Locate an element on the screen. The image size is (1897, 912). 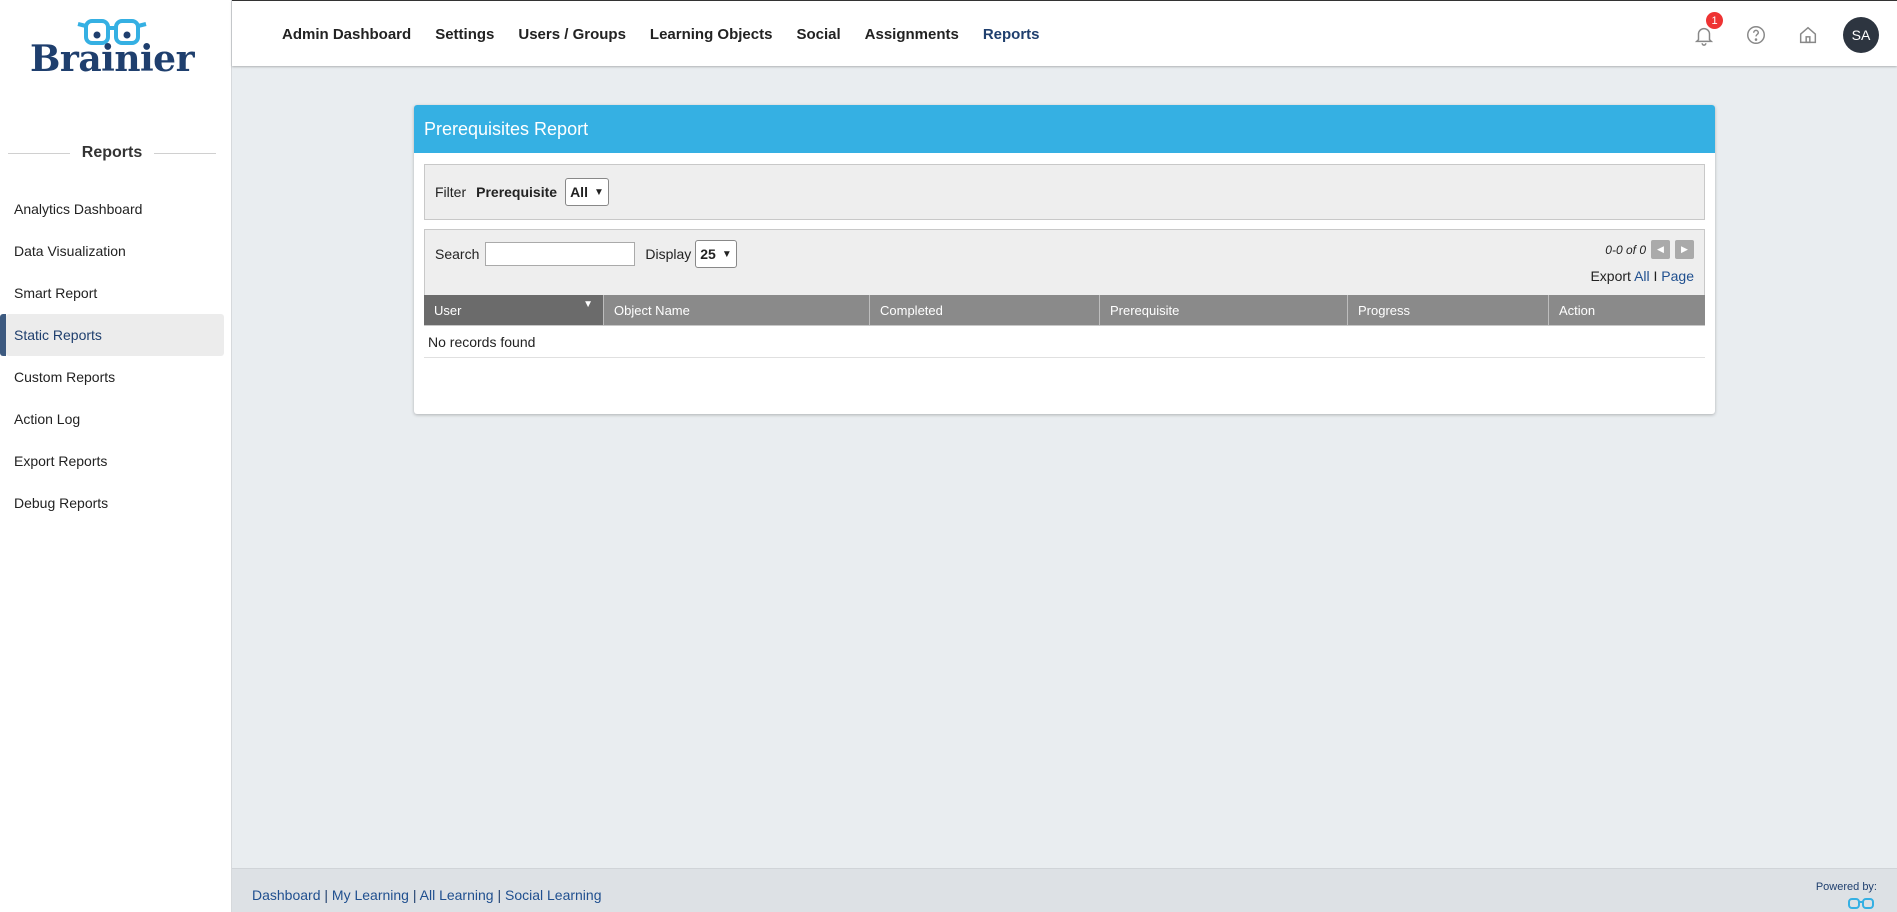
range-text: 0-0 of 0 is located at coordinates (1625, 249).